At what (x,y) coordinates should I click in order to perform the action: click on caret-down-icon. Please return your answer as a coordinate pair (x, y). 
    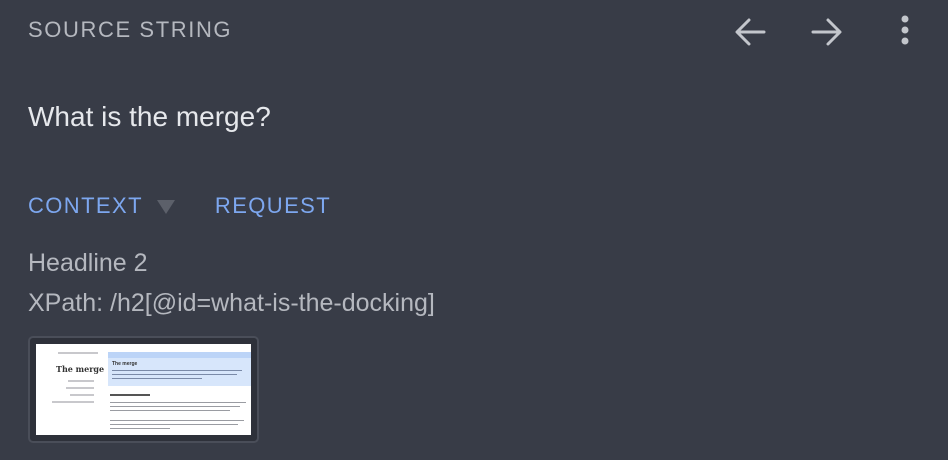
    Looking at the image, I should click on (165, 207).